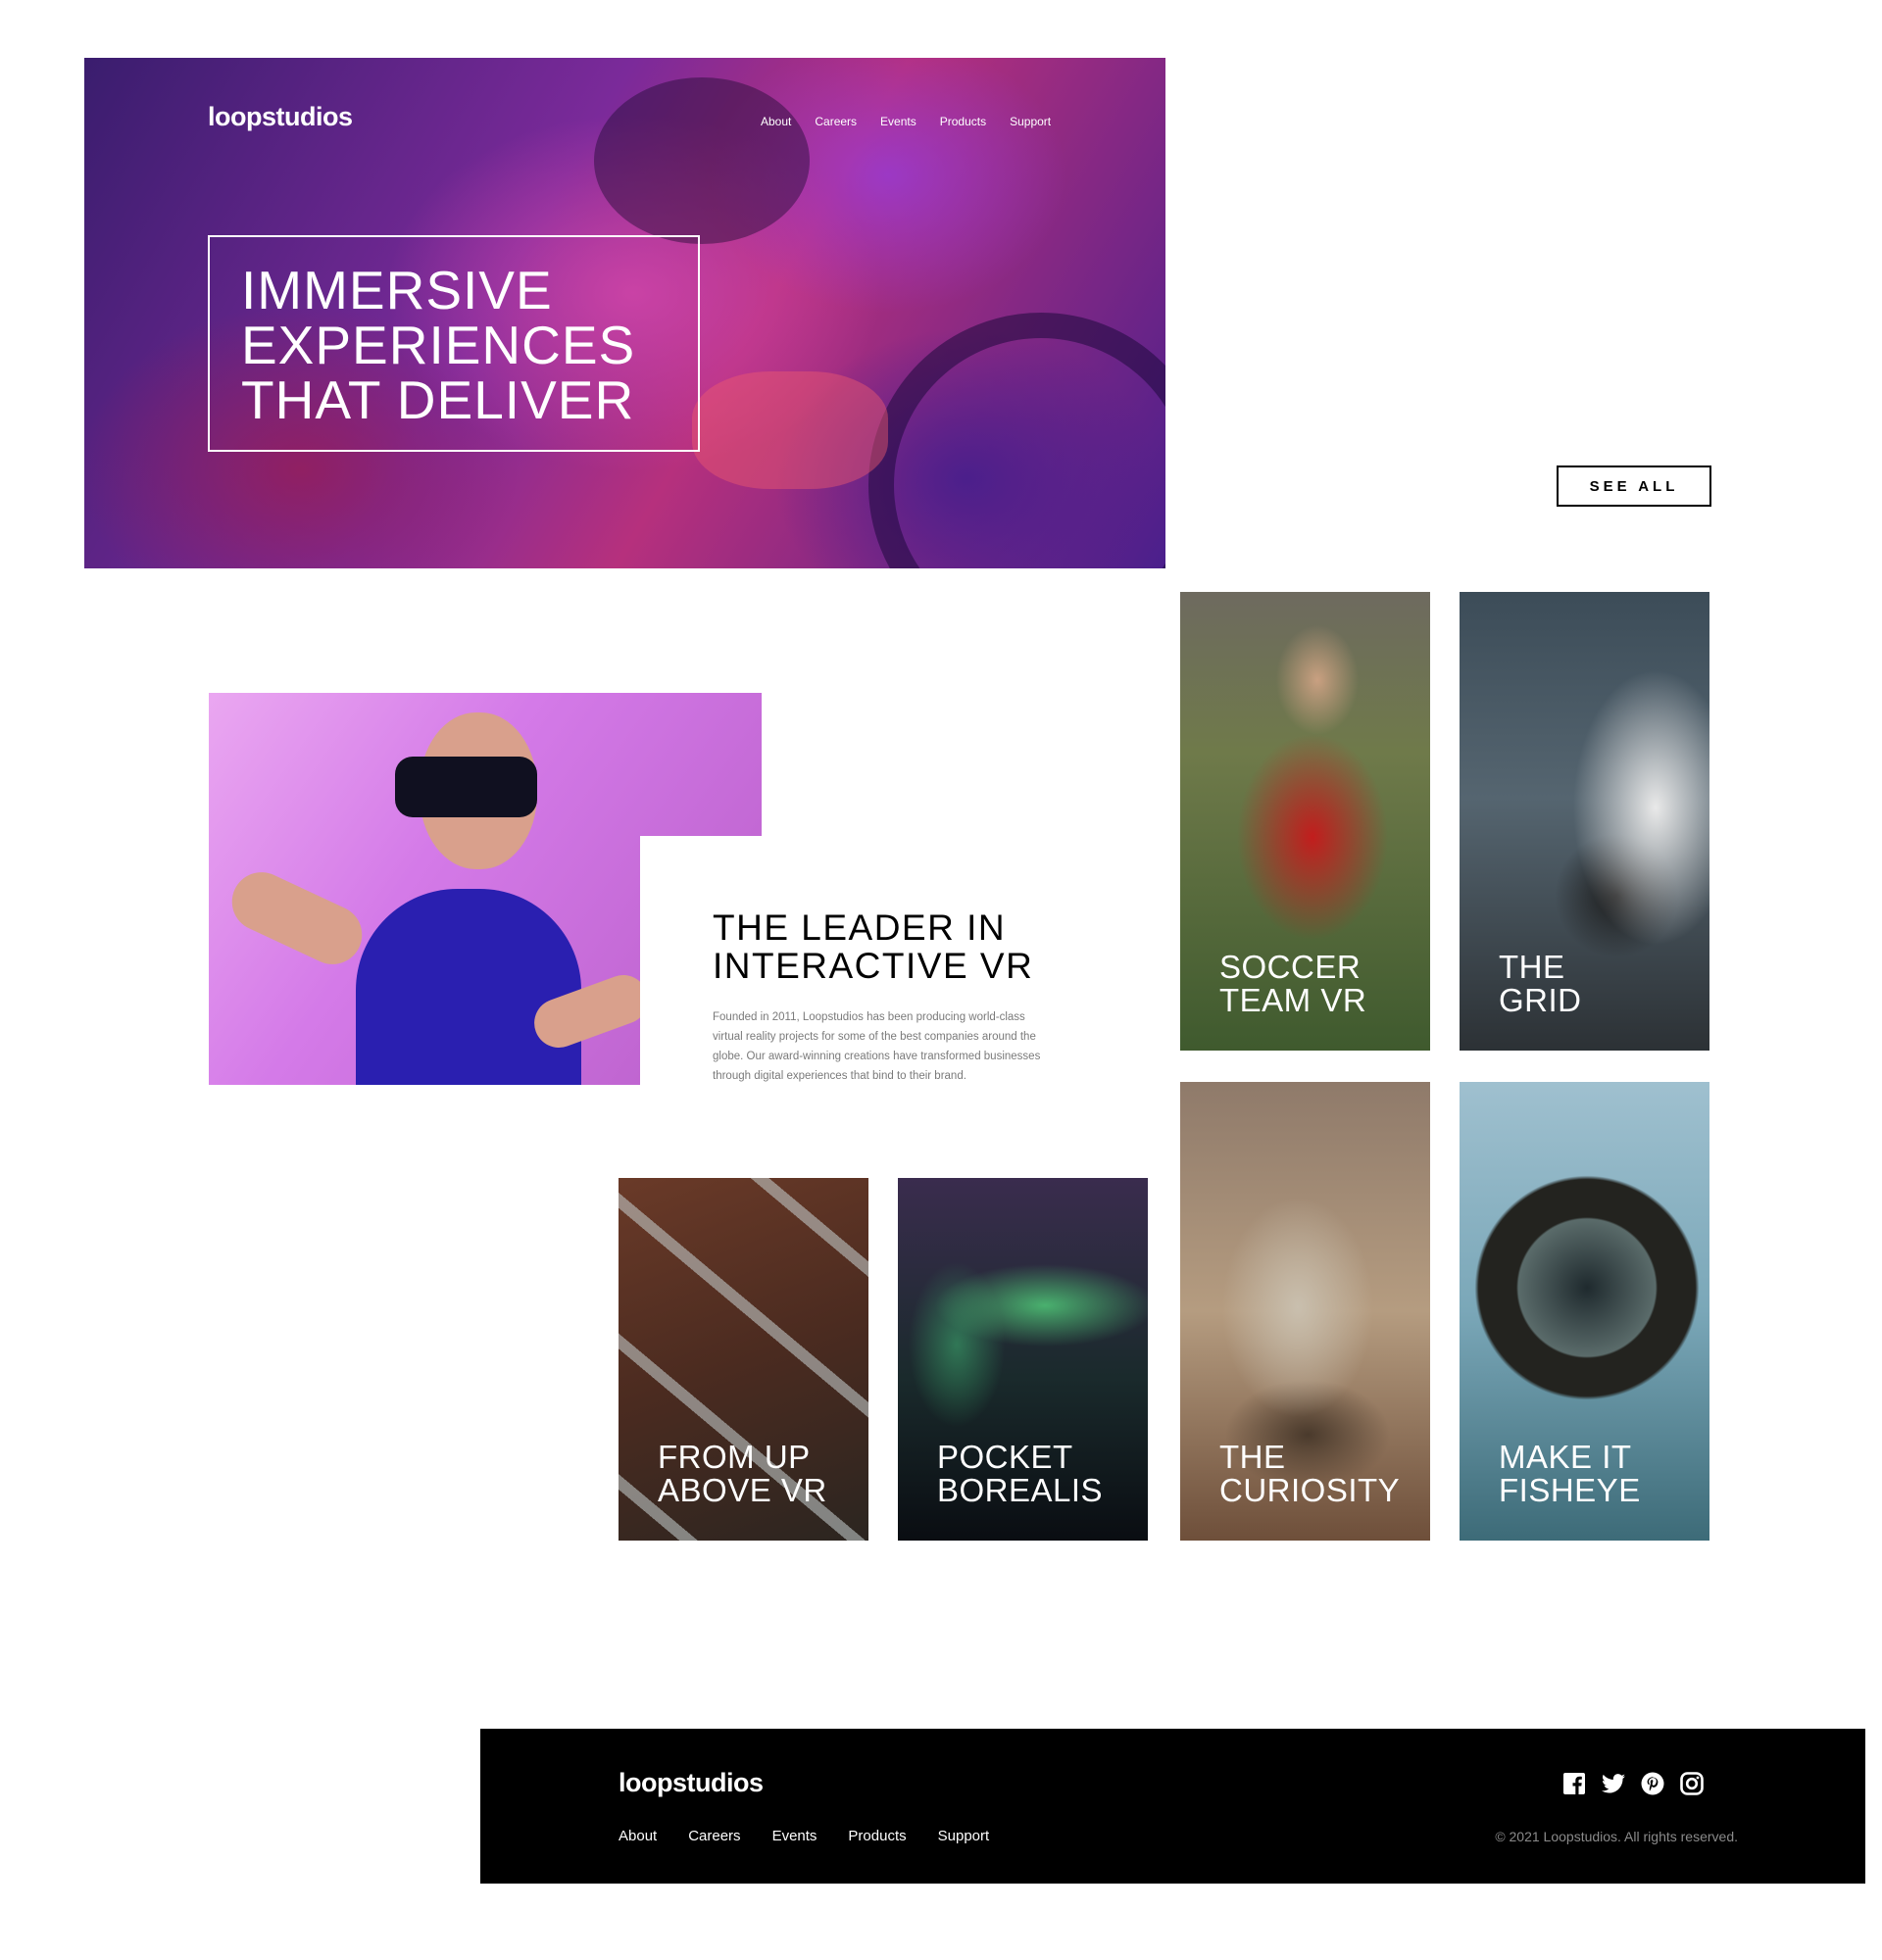  Describe the element at coordinates (1585, 1311) in the screenshot. I see `creation-card-make-it-fisheye: MAKE IT FISHEYE` at that location.